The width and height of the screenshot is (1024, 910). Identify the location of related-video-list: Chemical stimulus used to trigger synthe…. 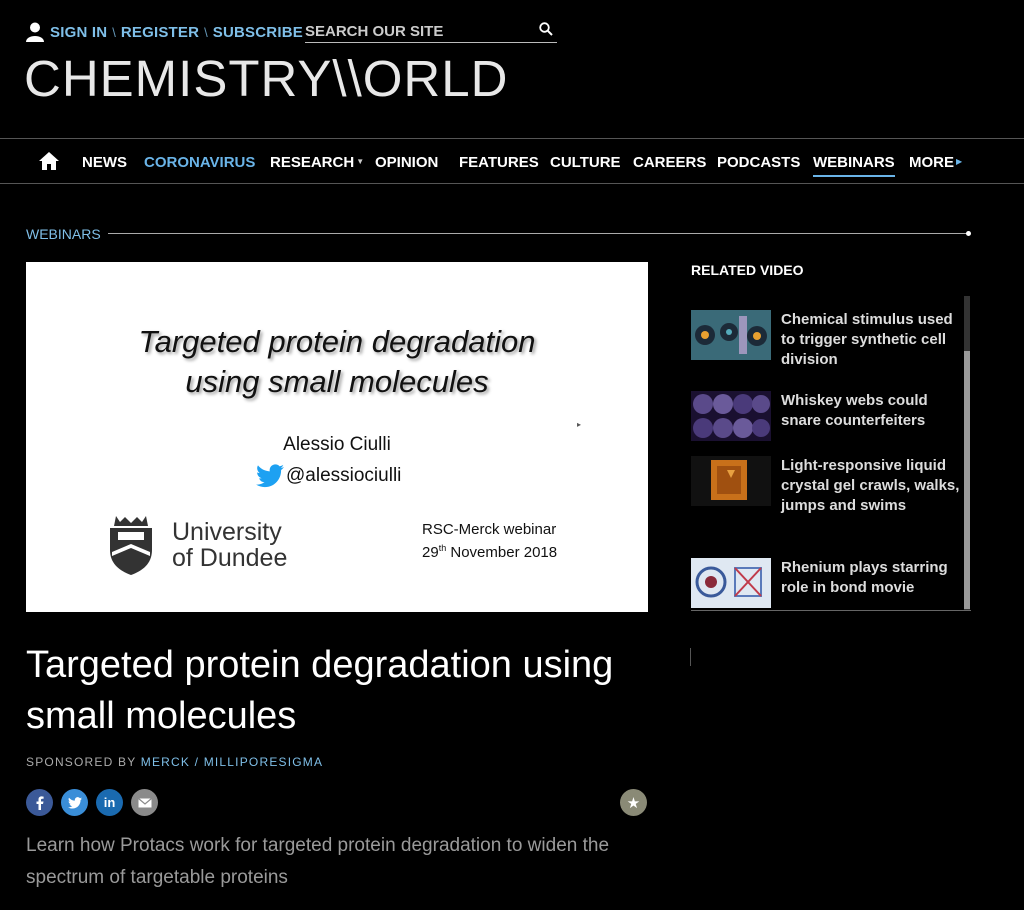
(831, 453).